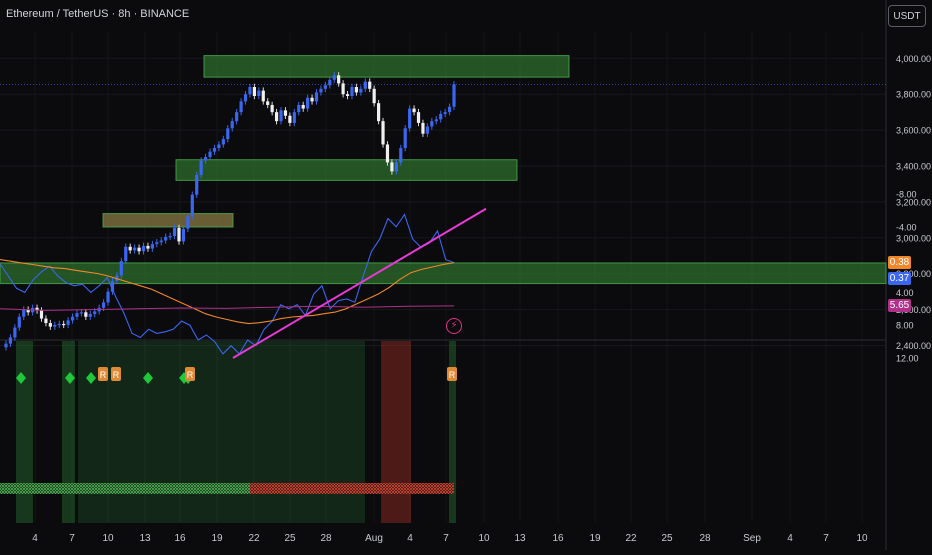 The image size is (932, 555). Describe the element at coordinates (913, 59) in the screenshot. I see `price-axis-label: 4,000.00` at that location.